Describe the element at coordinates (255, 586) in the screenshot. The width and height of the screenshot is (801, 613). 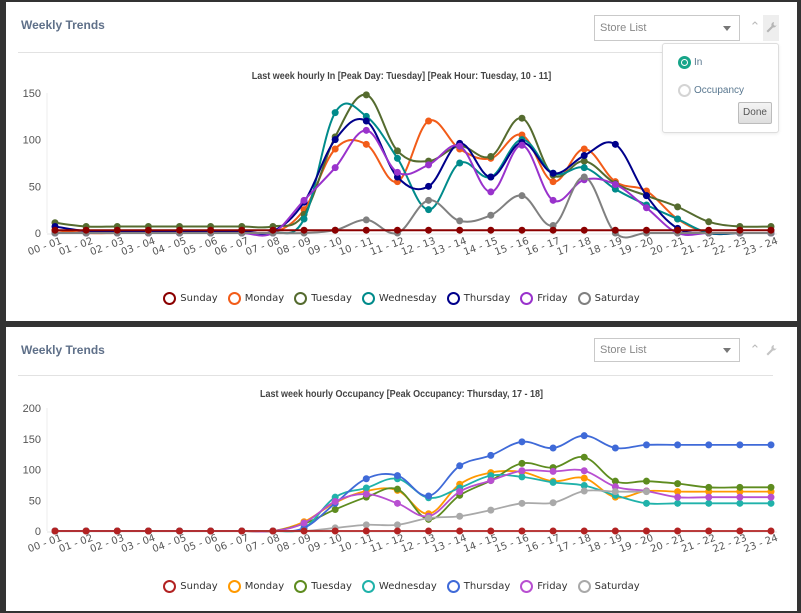
I see `legend-item-monday: Monday` at that location.